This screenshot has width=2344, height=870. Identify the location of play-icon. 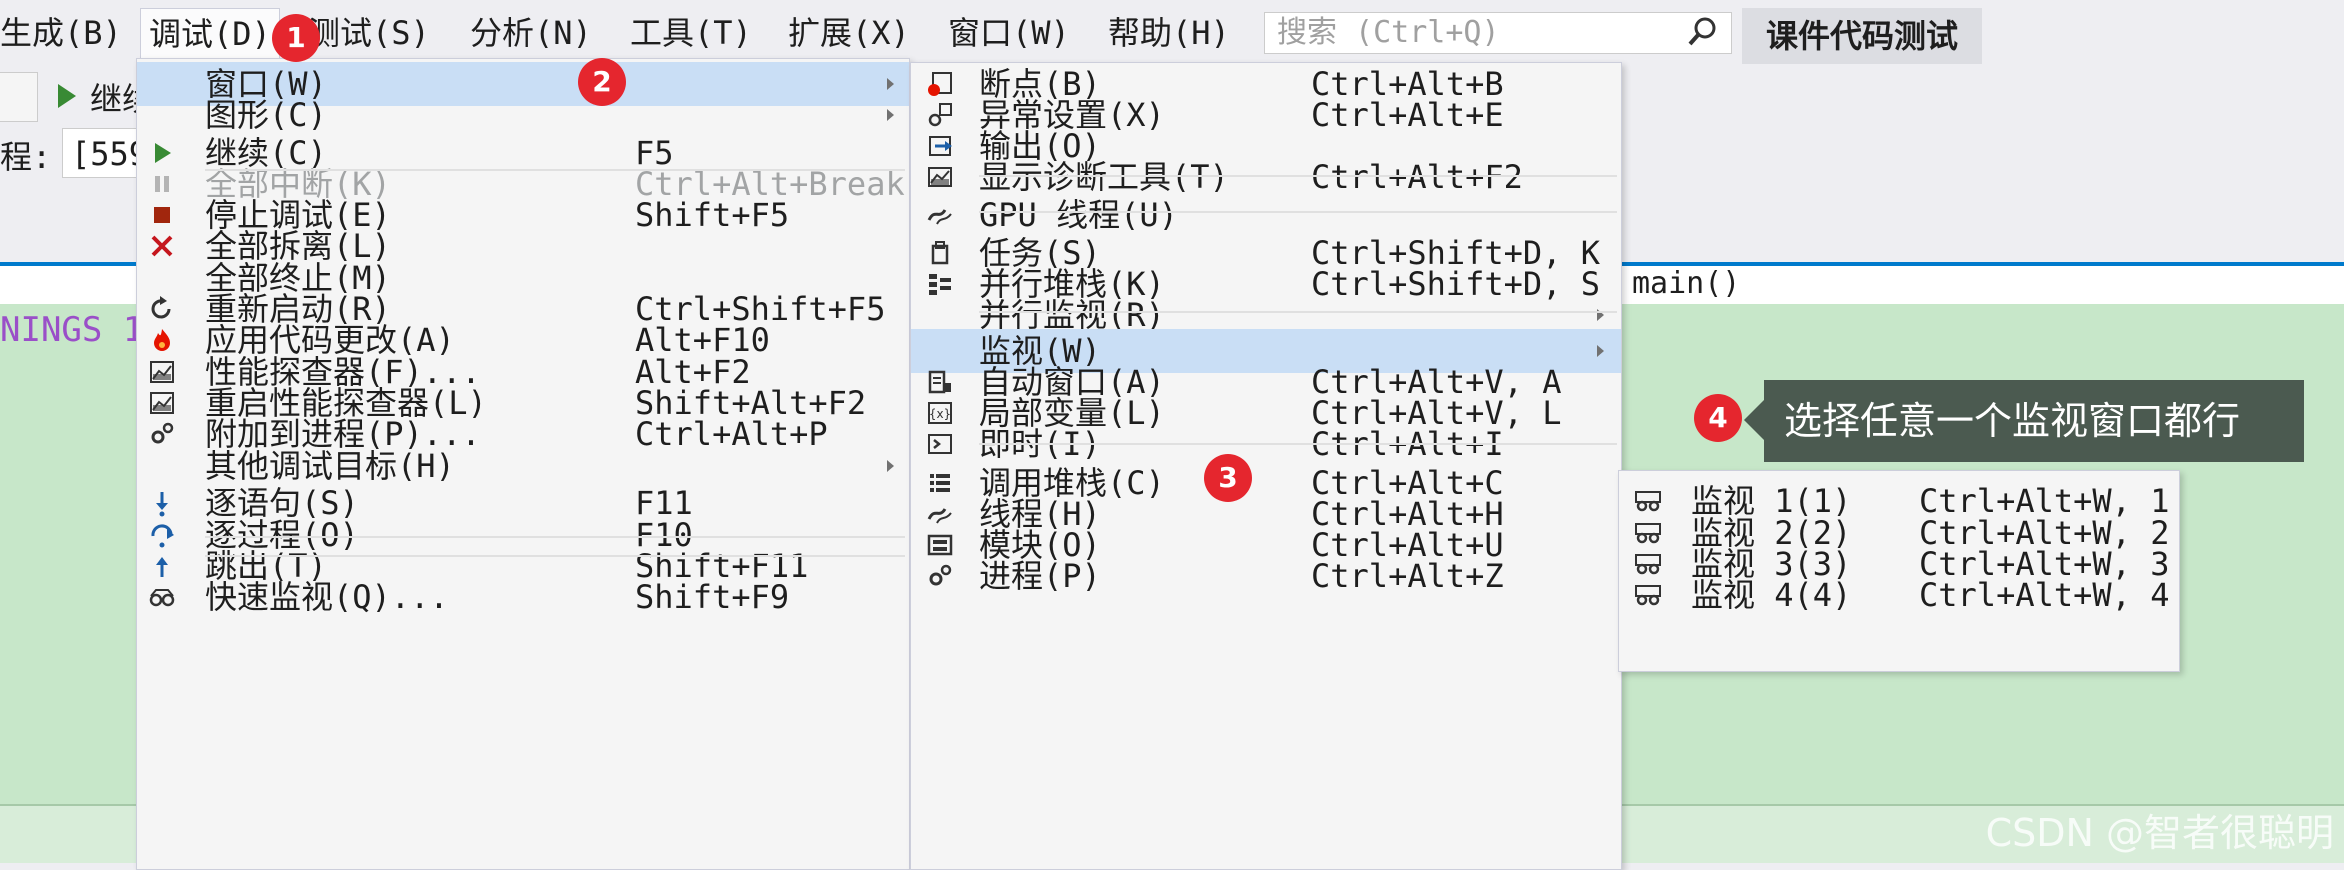
(67, 96).